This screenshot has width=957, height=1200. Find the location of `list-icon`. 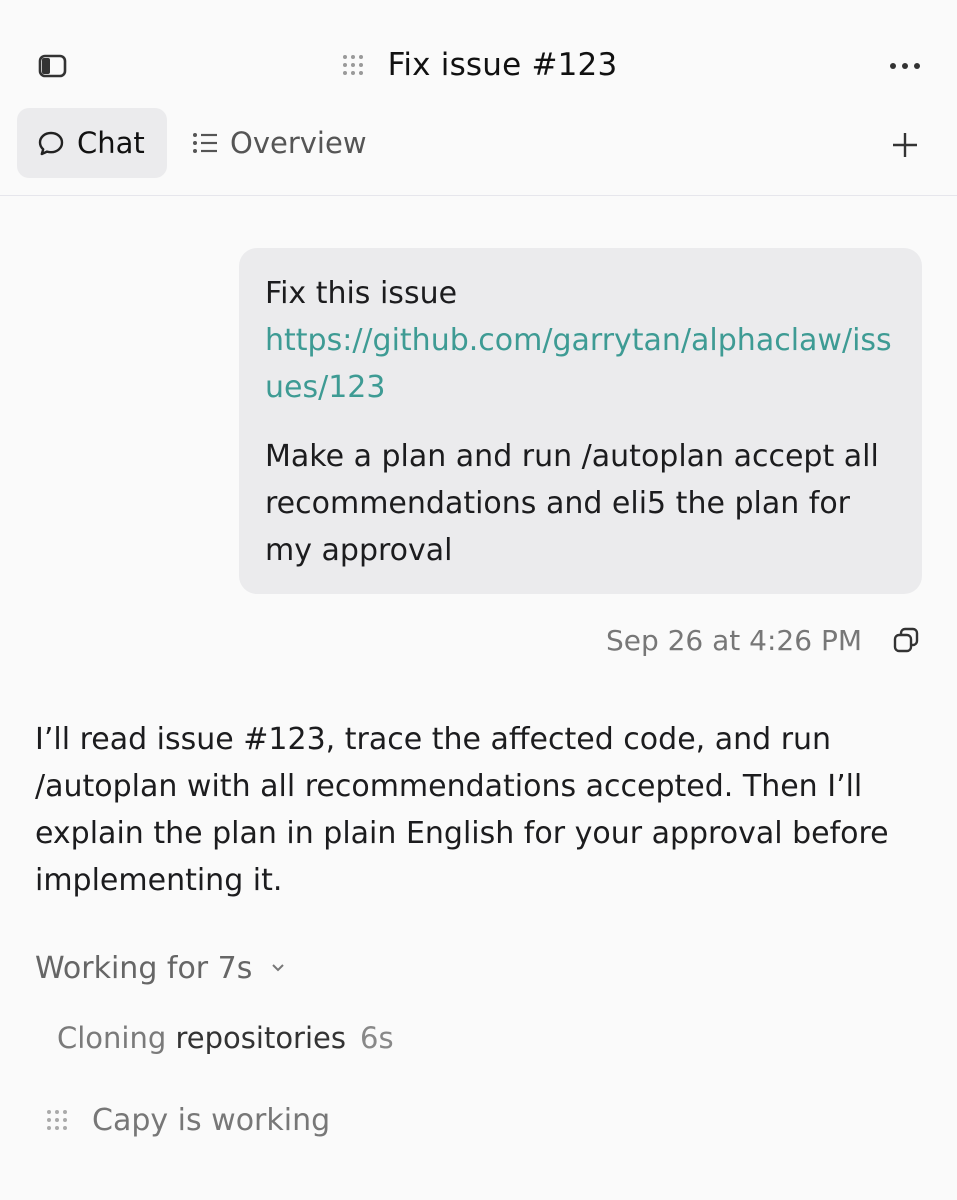

list-icon is located at coordinates (205, 143).